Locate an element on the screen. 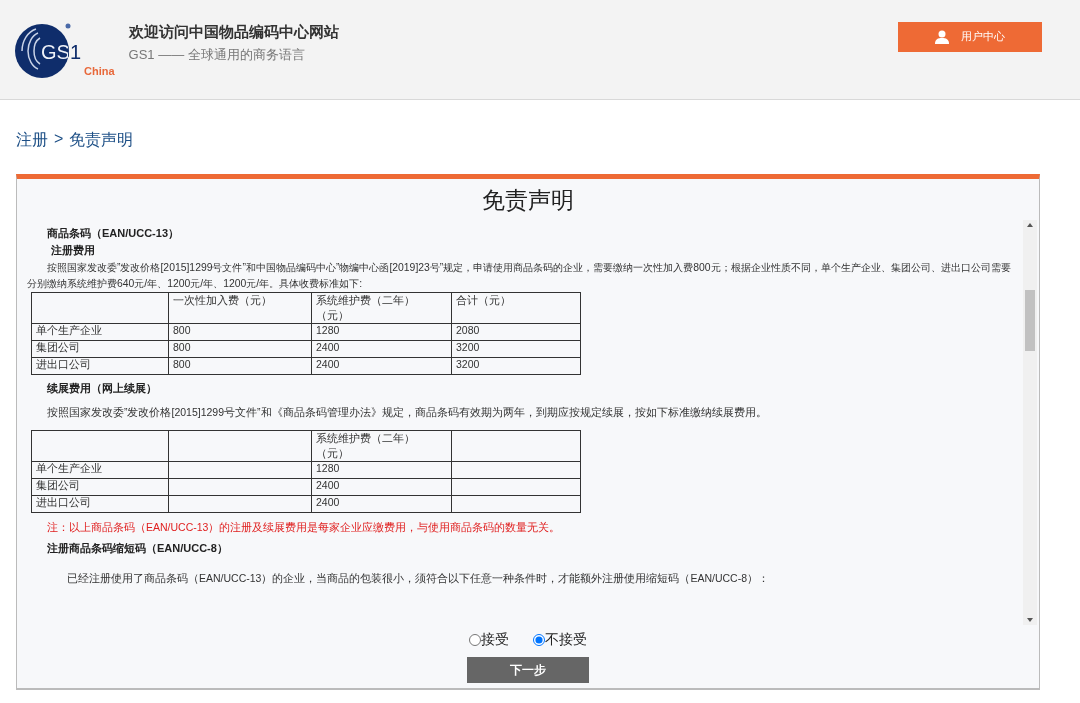 The width and height of the screenshot is (1080, 703). table-cell: 一次性加入费（元） is located at coordinates (240, 308).